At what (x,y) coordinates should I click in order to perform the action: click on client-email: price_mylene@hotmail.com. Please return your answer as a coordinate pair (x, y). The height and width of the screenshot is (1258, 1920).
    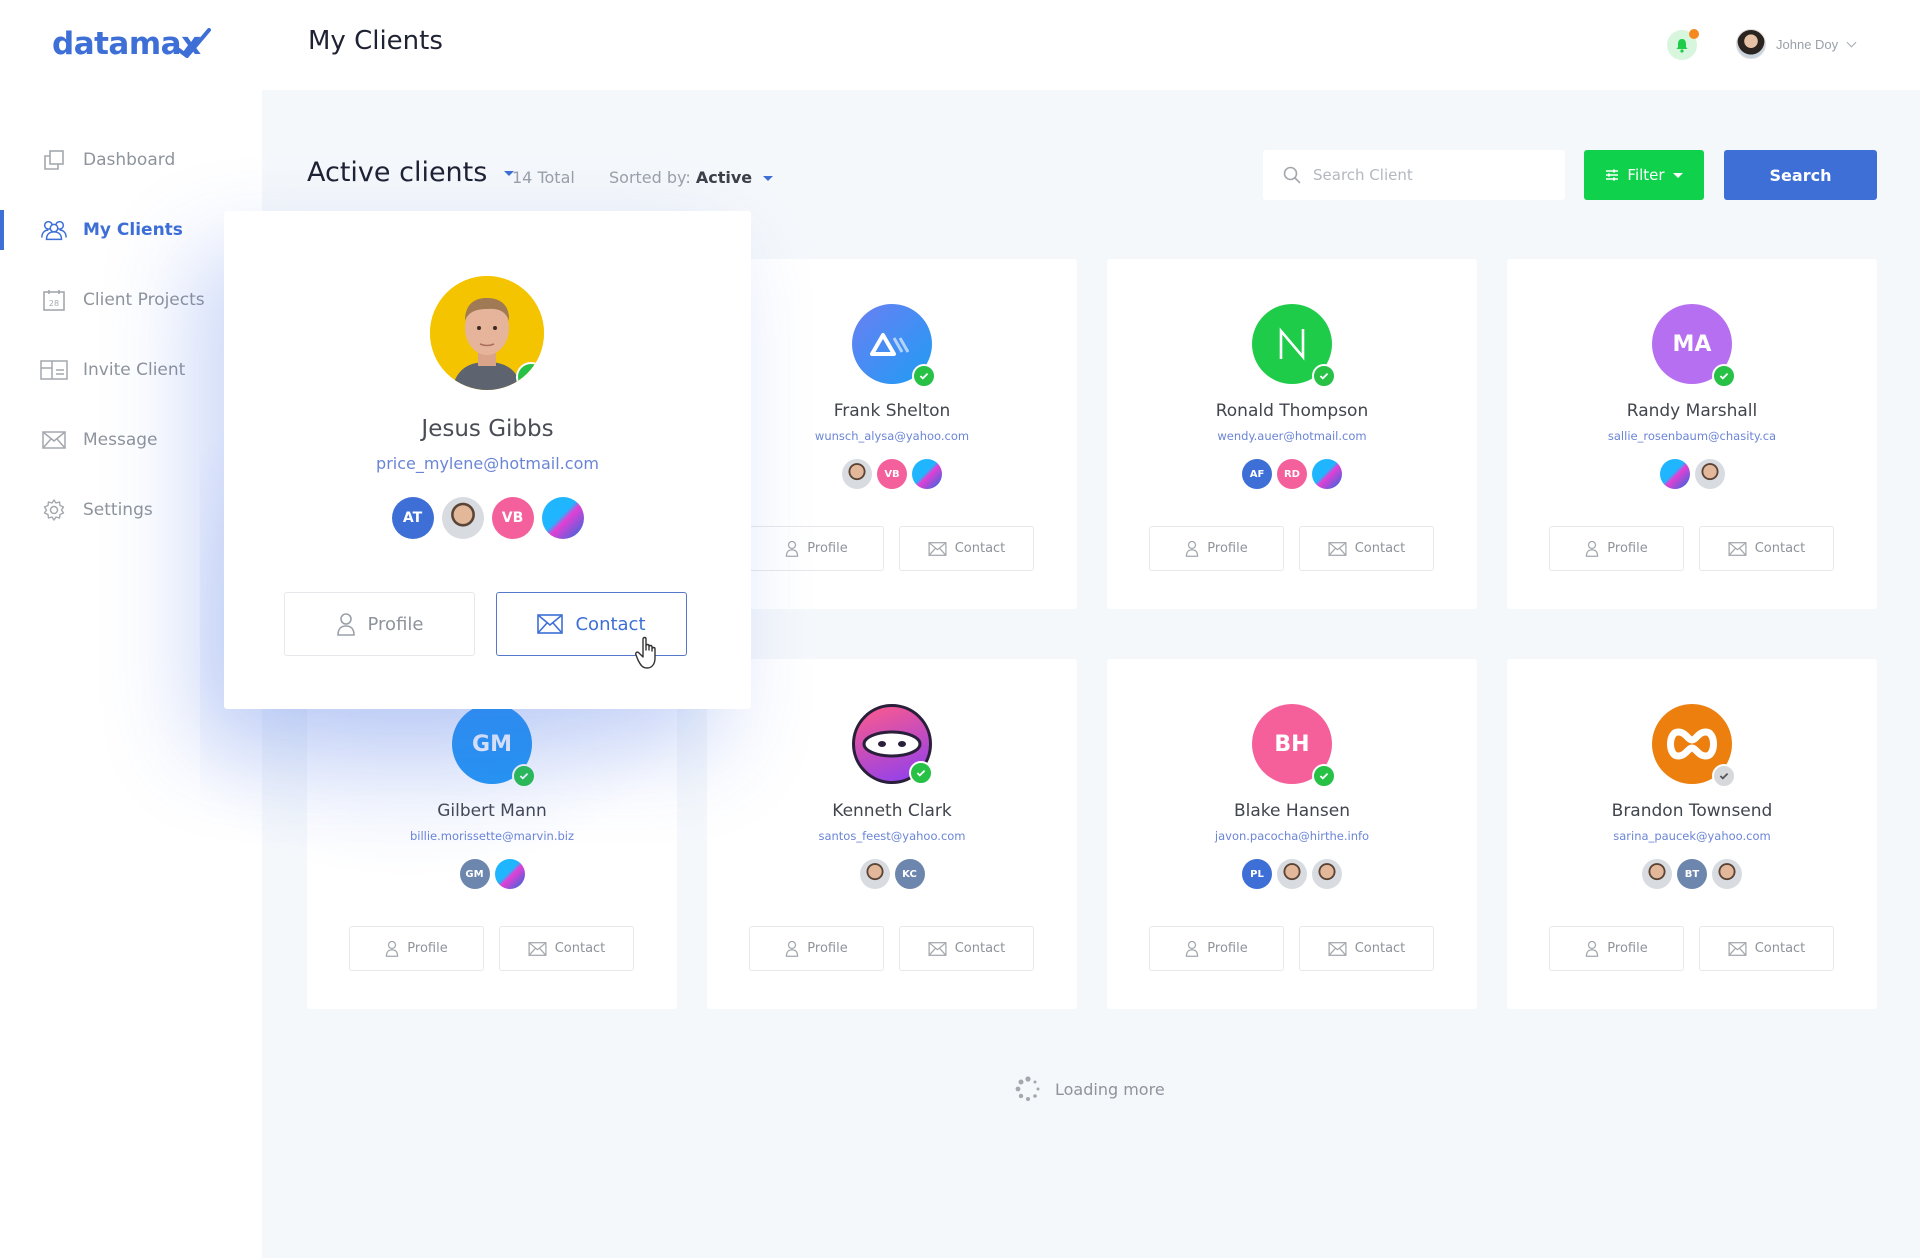
    Looking at the image, I should click on (487, 463).